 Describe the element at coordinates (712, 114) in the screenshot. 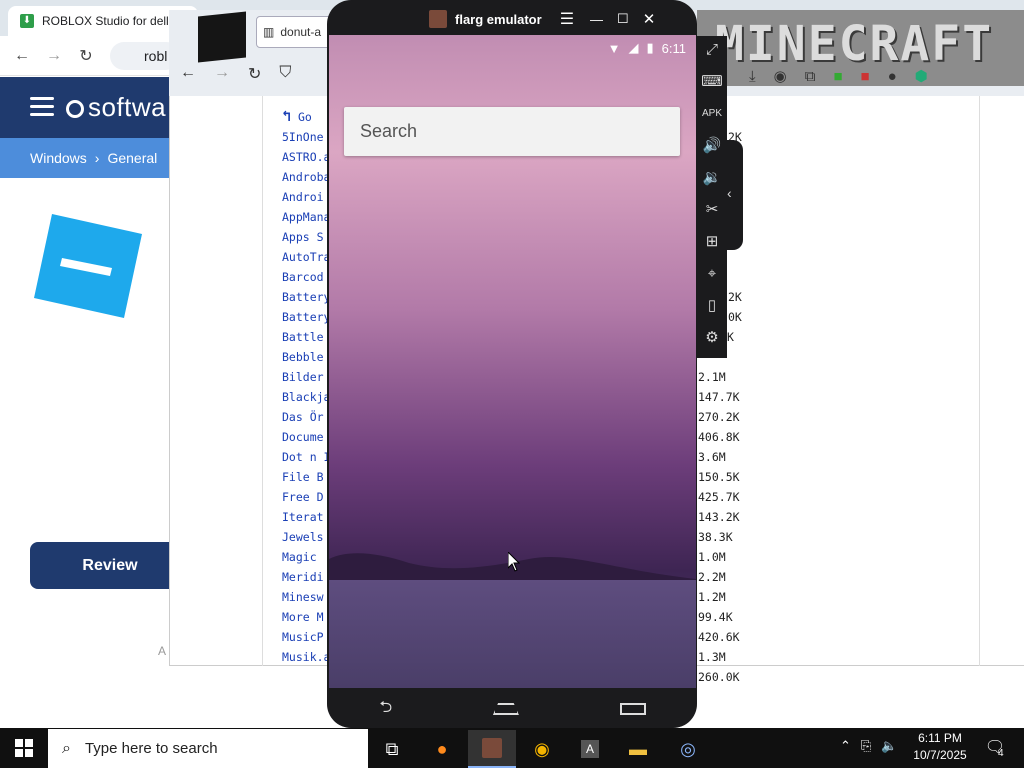

I see `apk-install-icon: APK` at that location.